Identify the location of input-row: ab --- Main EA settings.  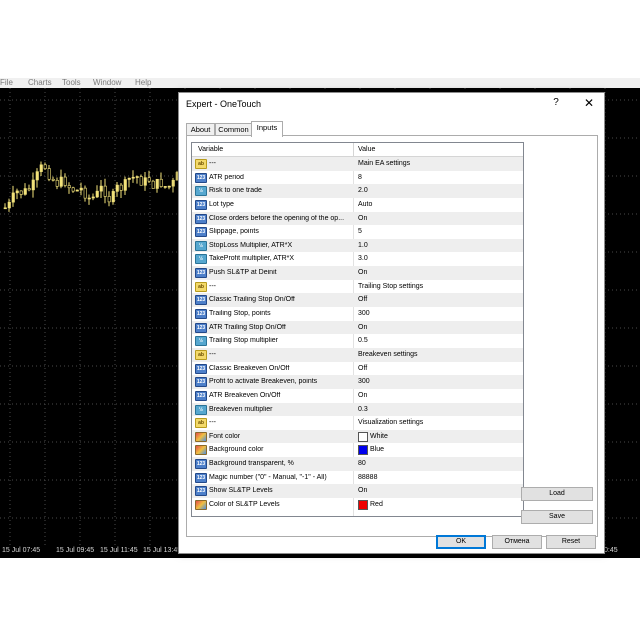
(357, 164).